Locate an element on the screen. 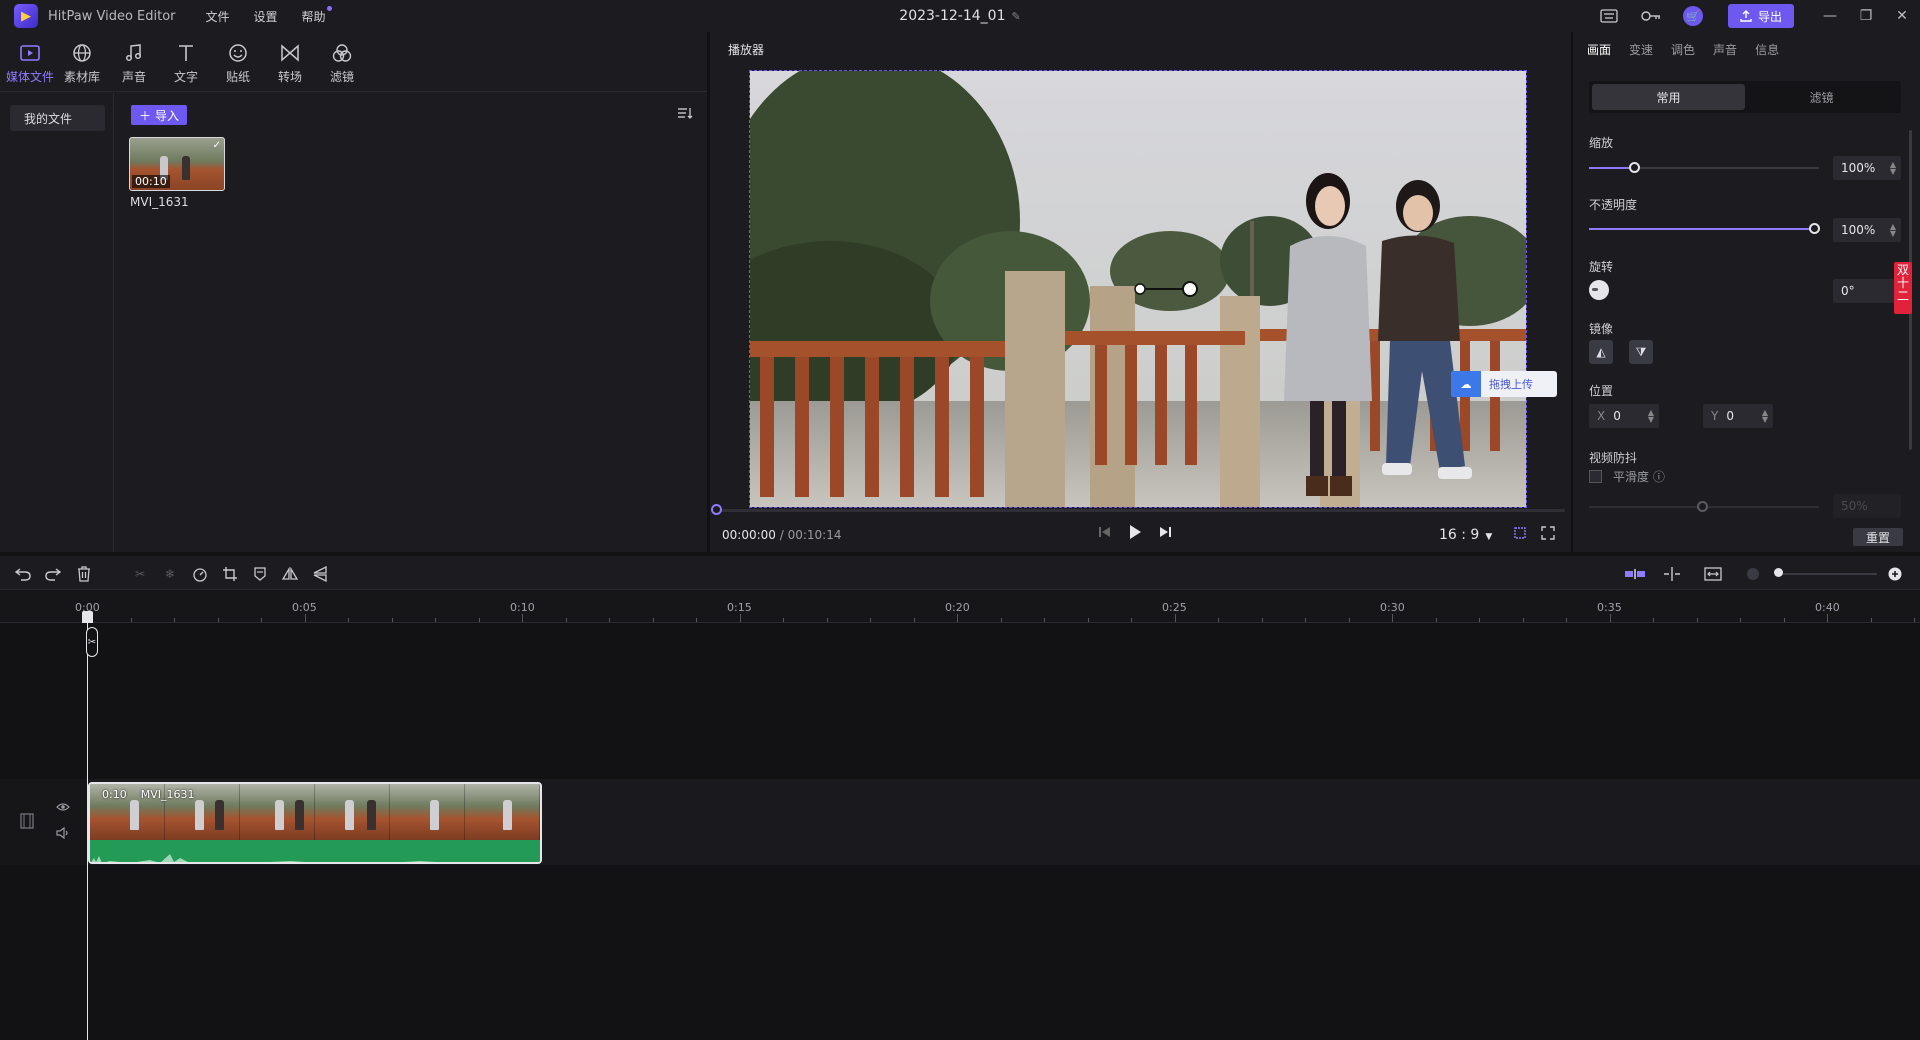 This screenshot has height=1040, width=1920. rotate-input: 0° is located at coordinates (1867, 291).